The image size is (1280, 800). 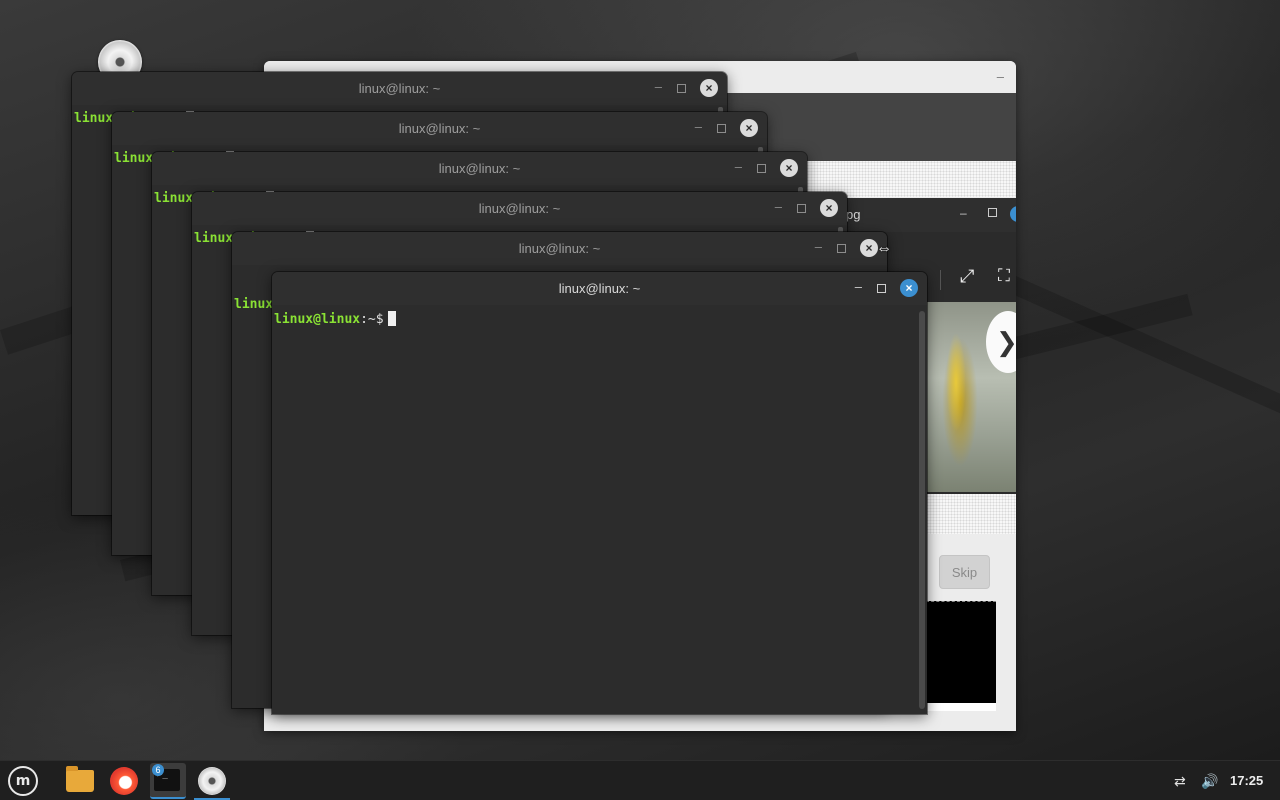 What do you see at coordinates (922, 510) in the screenshot?
I see `scrollbar` at bounding box center [922, 510].